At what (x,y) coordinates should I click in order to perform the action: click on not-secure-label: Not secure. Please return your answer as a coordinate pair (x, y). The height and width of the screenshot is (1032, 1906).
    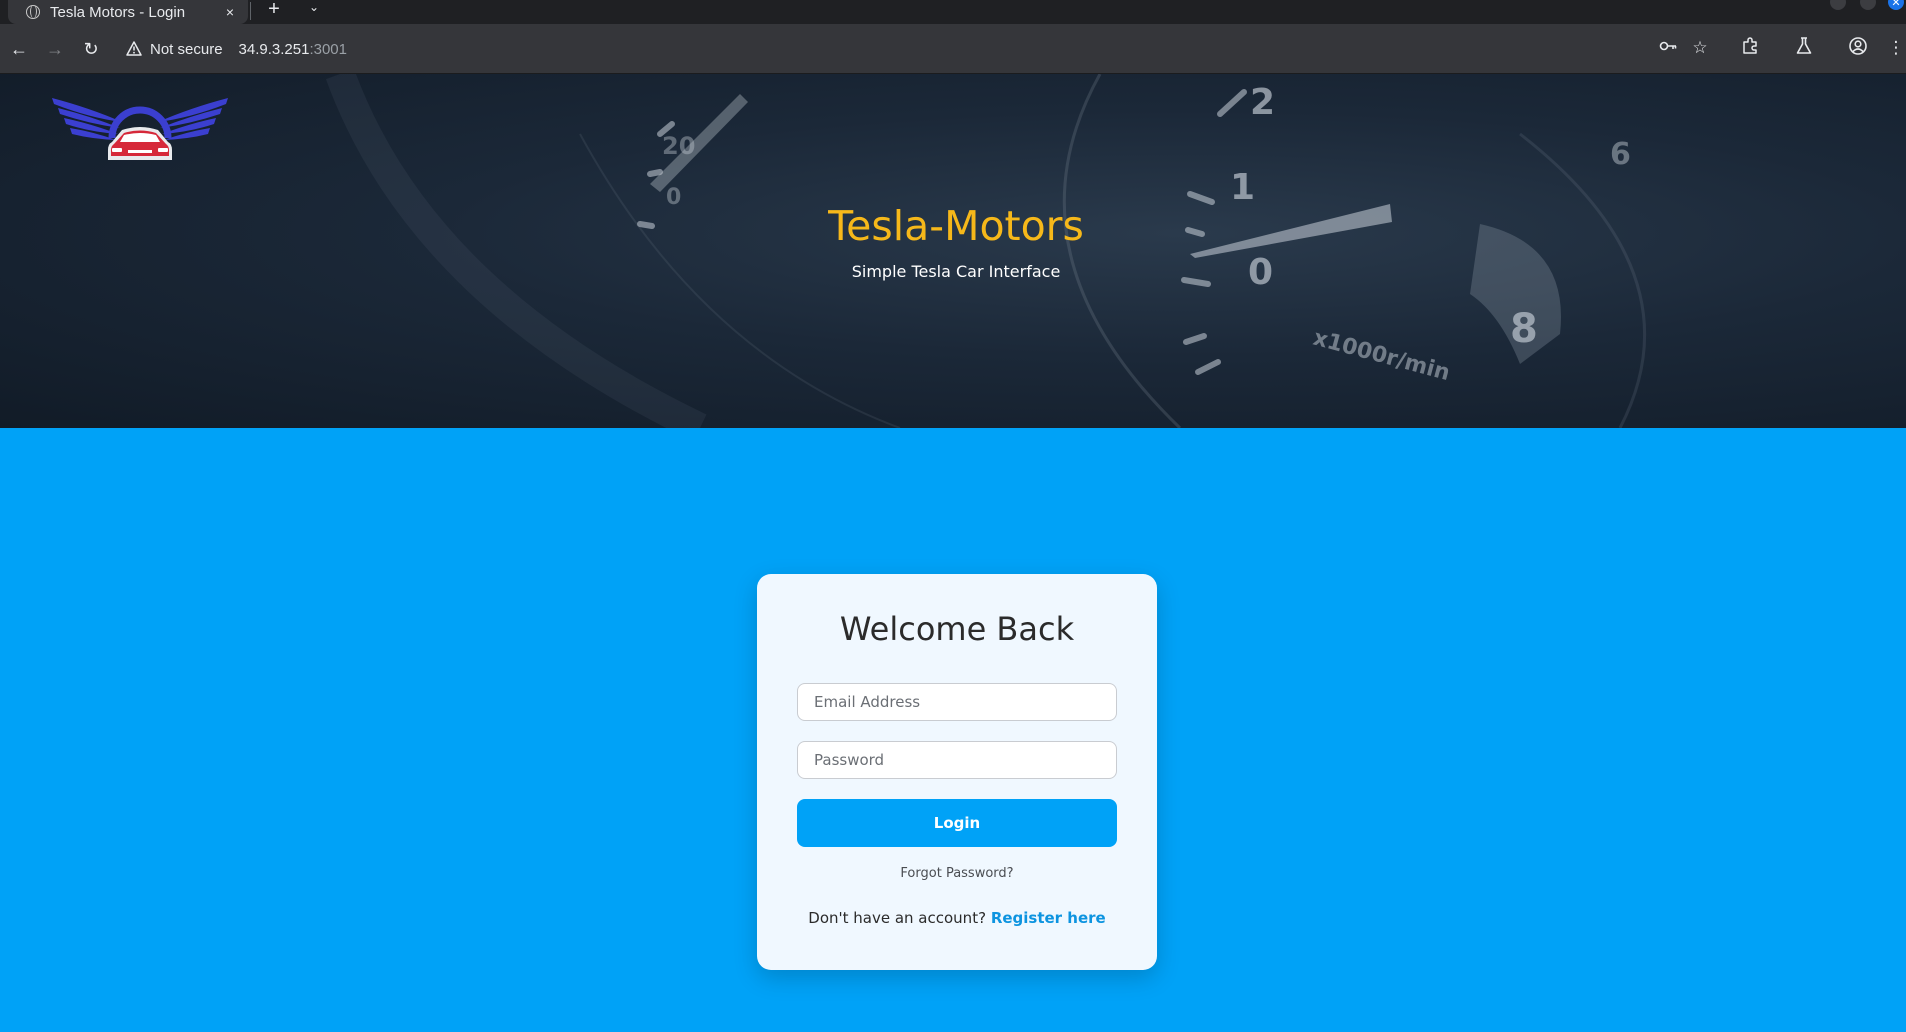
    Looking at the image, I should click on (186, 49).